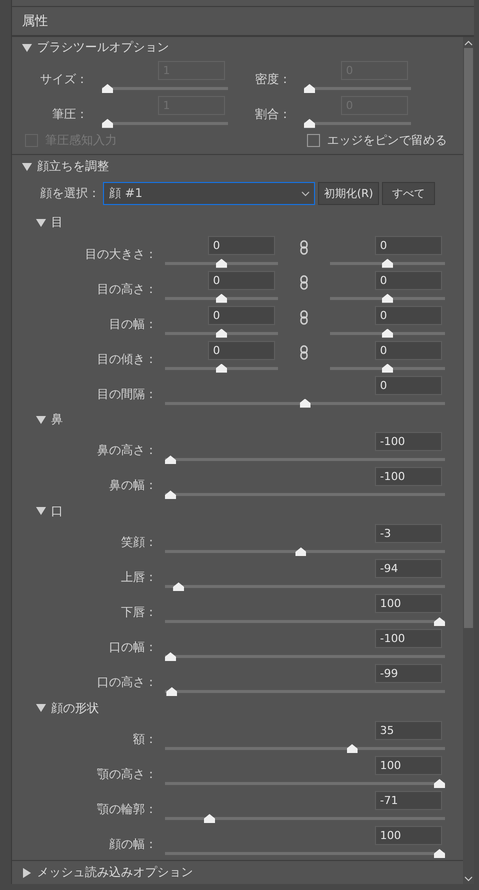 This screenshot has width=479, height=890. Describe the element at coordinates (408, 674) in the screenshot. I see `number-field: -99` at that location.